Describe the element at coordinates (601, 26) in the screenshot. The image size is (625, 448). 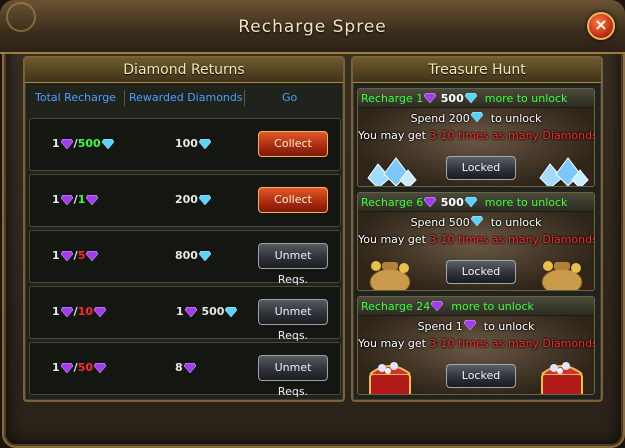
I see `close-button: ×` at that location.